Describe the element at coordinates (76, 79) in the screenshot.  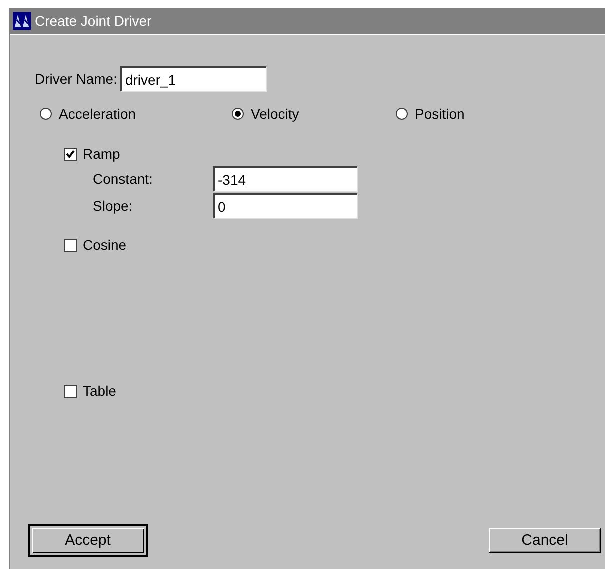
I see `driver-name-label: Driver Name:` at that location.